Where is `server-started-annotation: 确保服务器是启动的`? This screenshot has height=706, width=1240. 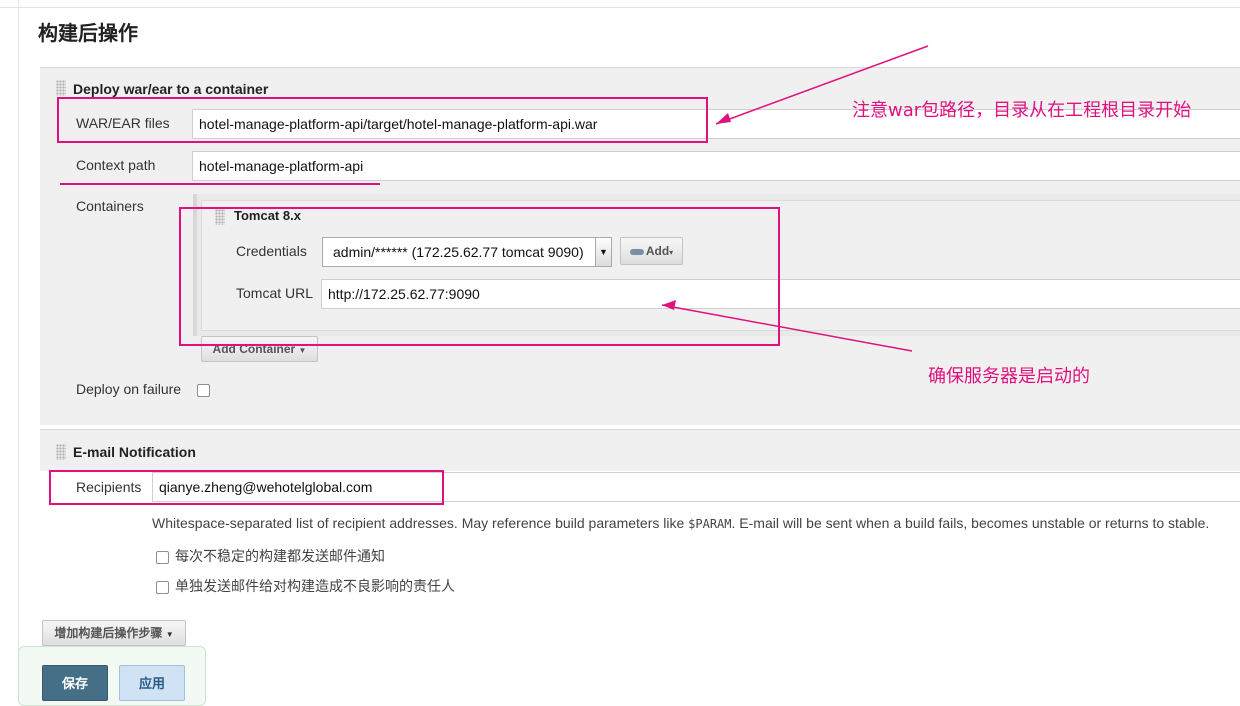
server-started-annotation: 确保服务器是启动的 is located at coordinates (1009, 376).